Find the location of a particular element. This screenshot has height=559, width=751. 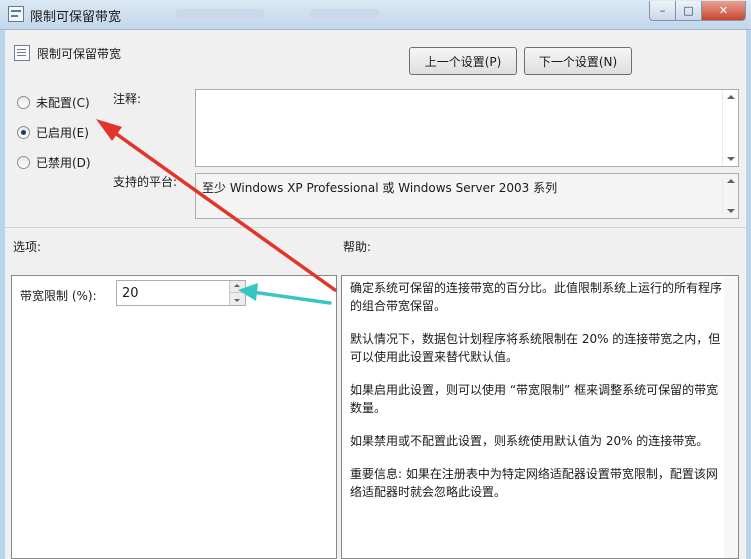

radio-label: 已禁用(D) is located at coordinates (63, 163).